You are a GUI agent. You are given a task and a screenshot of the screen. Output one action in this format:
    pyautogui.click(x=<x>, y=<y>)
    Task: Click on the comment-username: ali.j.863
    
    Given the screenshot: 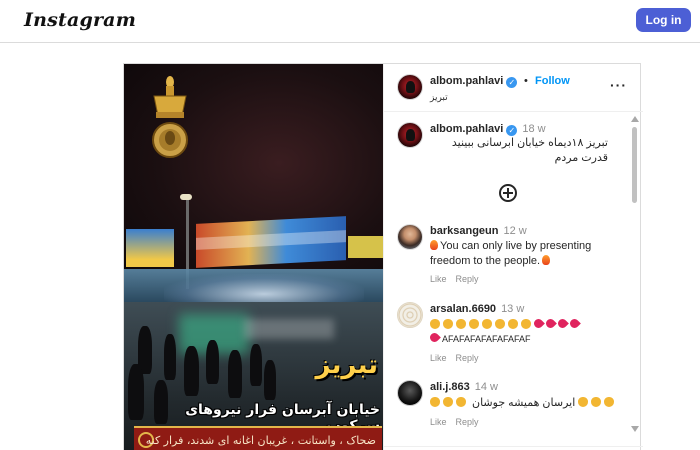 What is the action you would take?
    pyautogui.click(x=450, y=387)
    